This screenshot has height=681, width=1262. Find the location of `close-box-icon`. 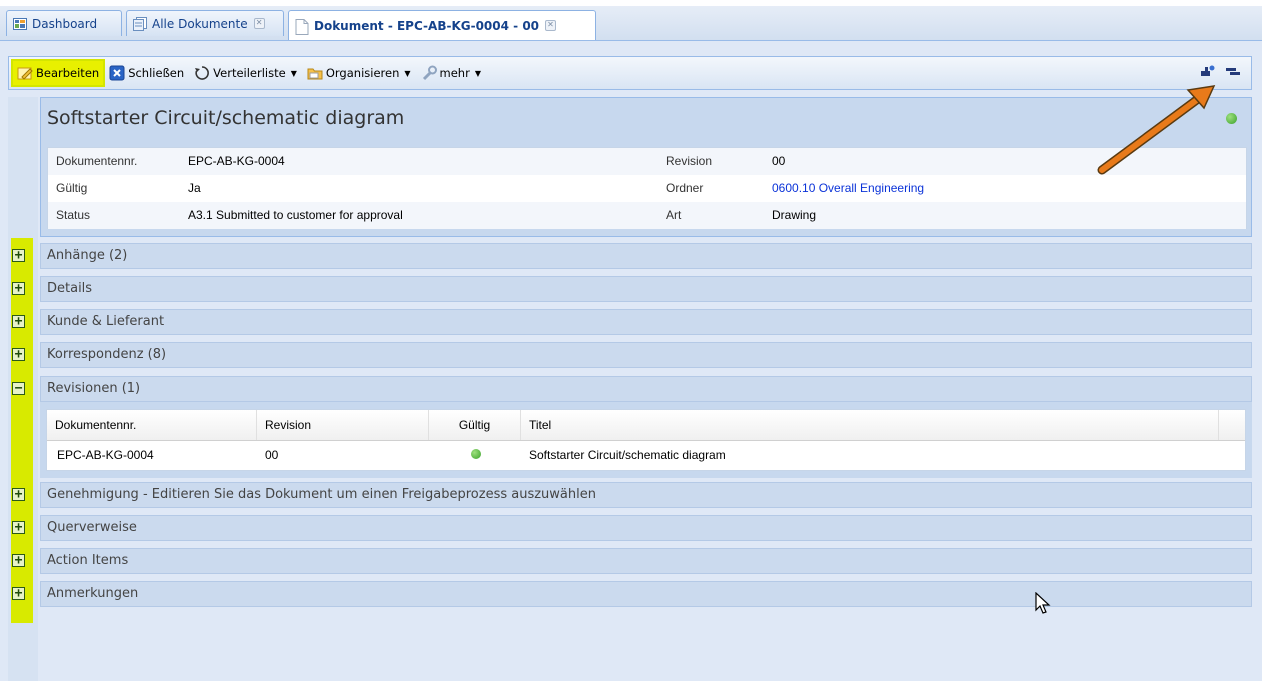

close-box-icon is located at coordinates (117, 73).